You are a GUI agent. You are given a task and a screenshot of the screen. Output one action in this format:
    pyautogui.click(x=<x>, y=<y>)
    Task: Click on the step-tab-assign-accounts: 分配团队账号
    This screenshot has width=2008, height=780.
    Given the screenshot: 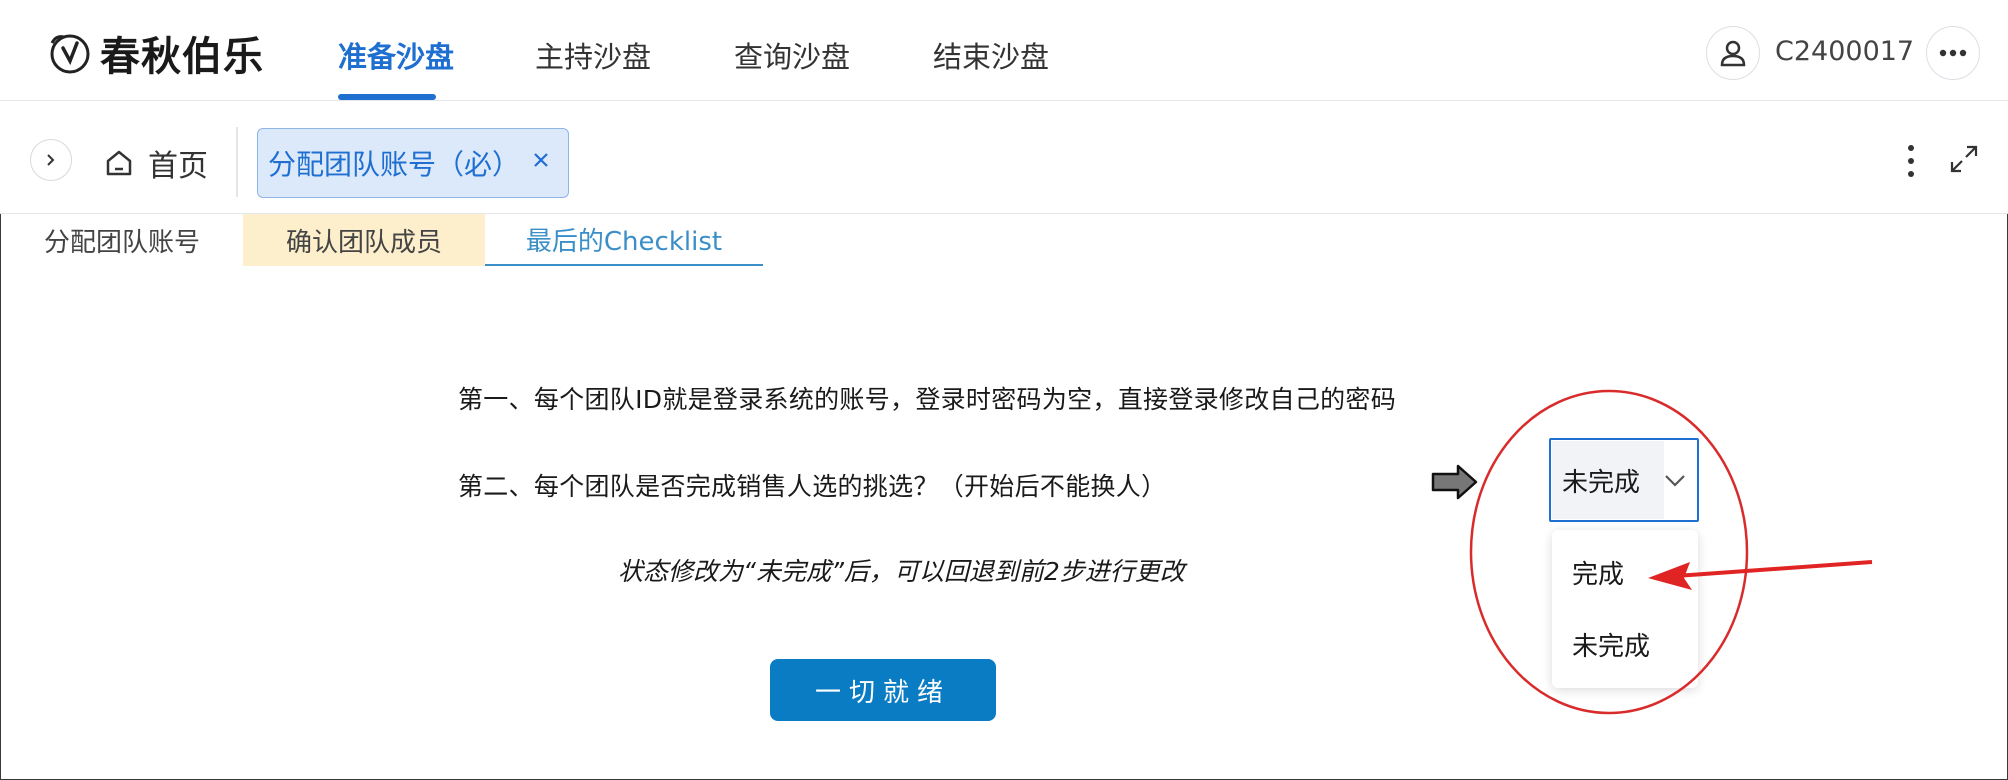 What is the action you would take?
    pyautogui.click(x=122, y=240)
    